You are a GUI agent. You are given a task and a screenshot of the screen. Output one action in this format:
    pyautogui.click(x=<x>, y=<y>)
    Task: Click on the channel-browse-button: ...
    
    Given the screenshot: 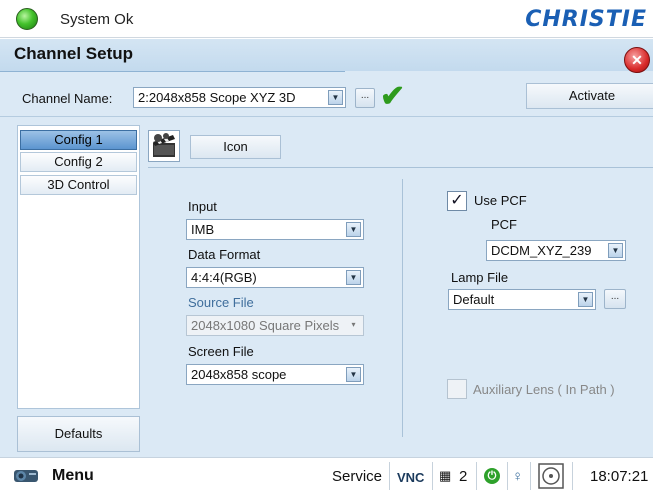 What is the action you would take?
    pyautogui.click(x=365, y=98)
    